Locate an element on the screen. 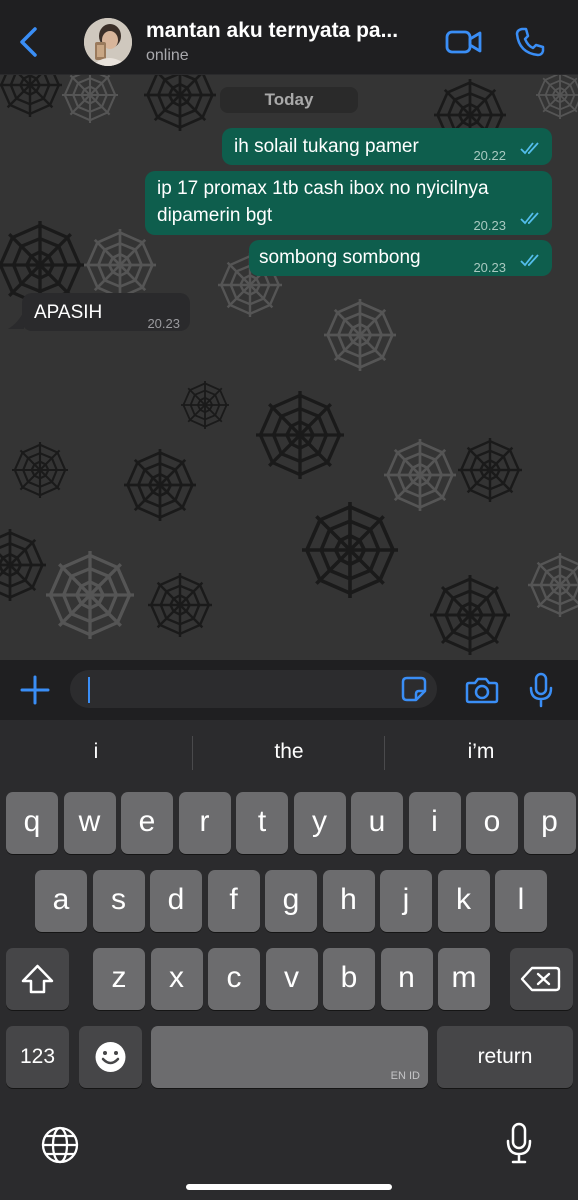  outgoing-message: ih solail tukang pamer 20.22 is located at coordinates (387, 146).